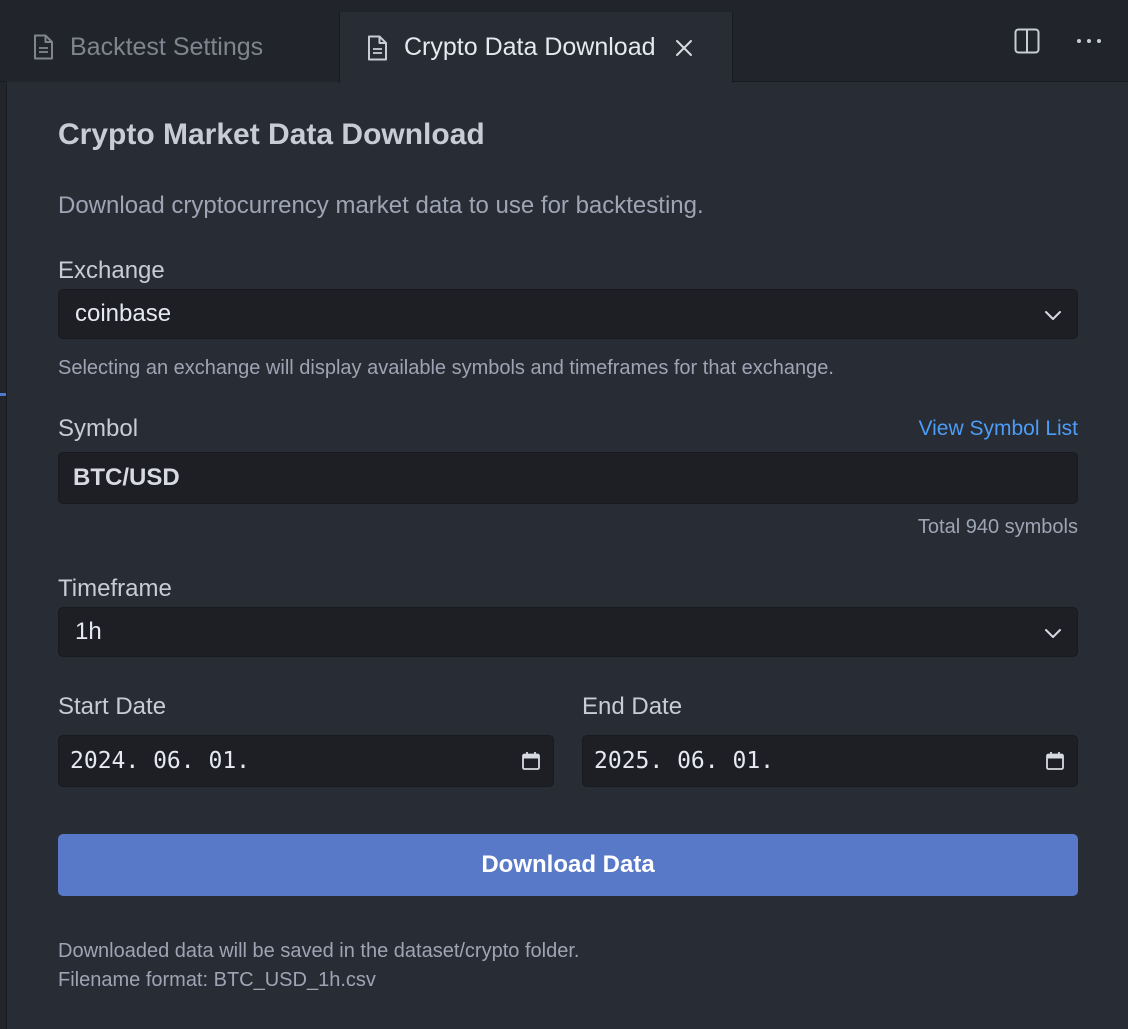 This screenshot has width=1128, height=1029. I want to click on tab-backtest-settings: Backtest Settings, so click(172, 47).